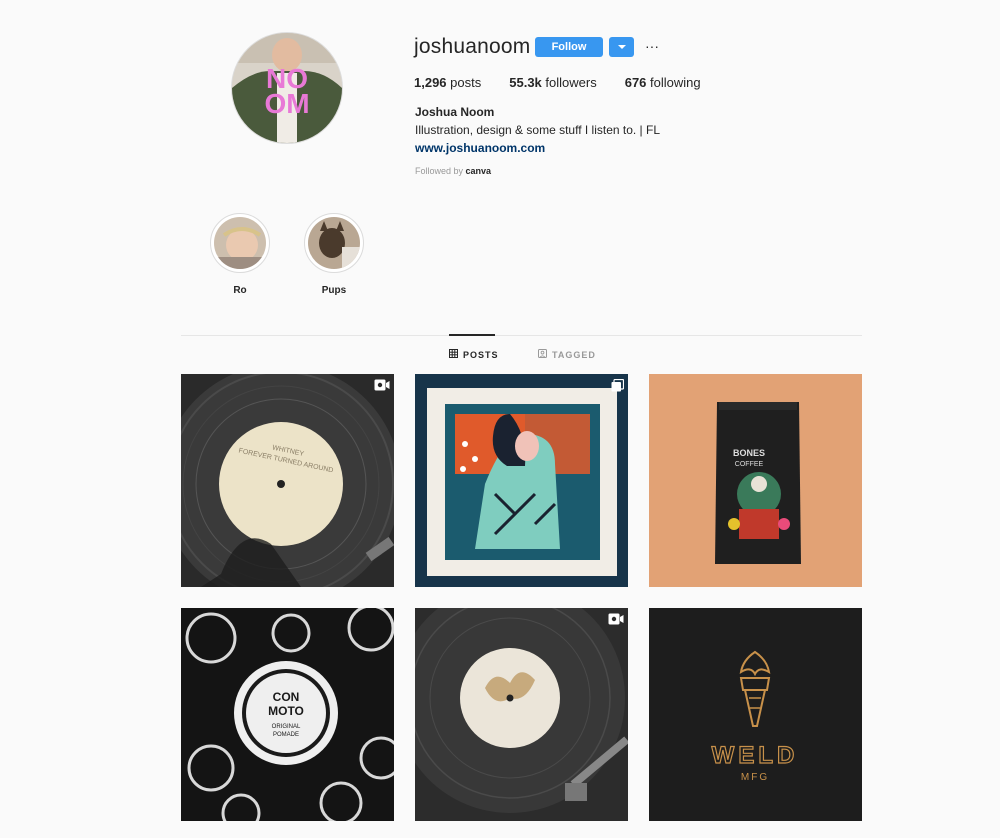  I want to click on followed-by-prefix: Followed by, so click(439, 171).